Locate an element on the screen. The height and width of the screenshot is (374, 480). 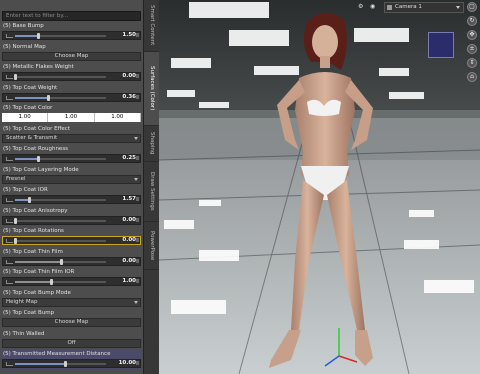
property-slider: 0.36 is located at coordinates (71, 97).